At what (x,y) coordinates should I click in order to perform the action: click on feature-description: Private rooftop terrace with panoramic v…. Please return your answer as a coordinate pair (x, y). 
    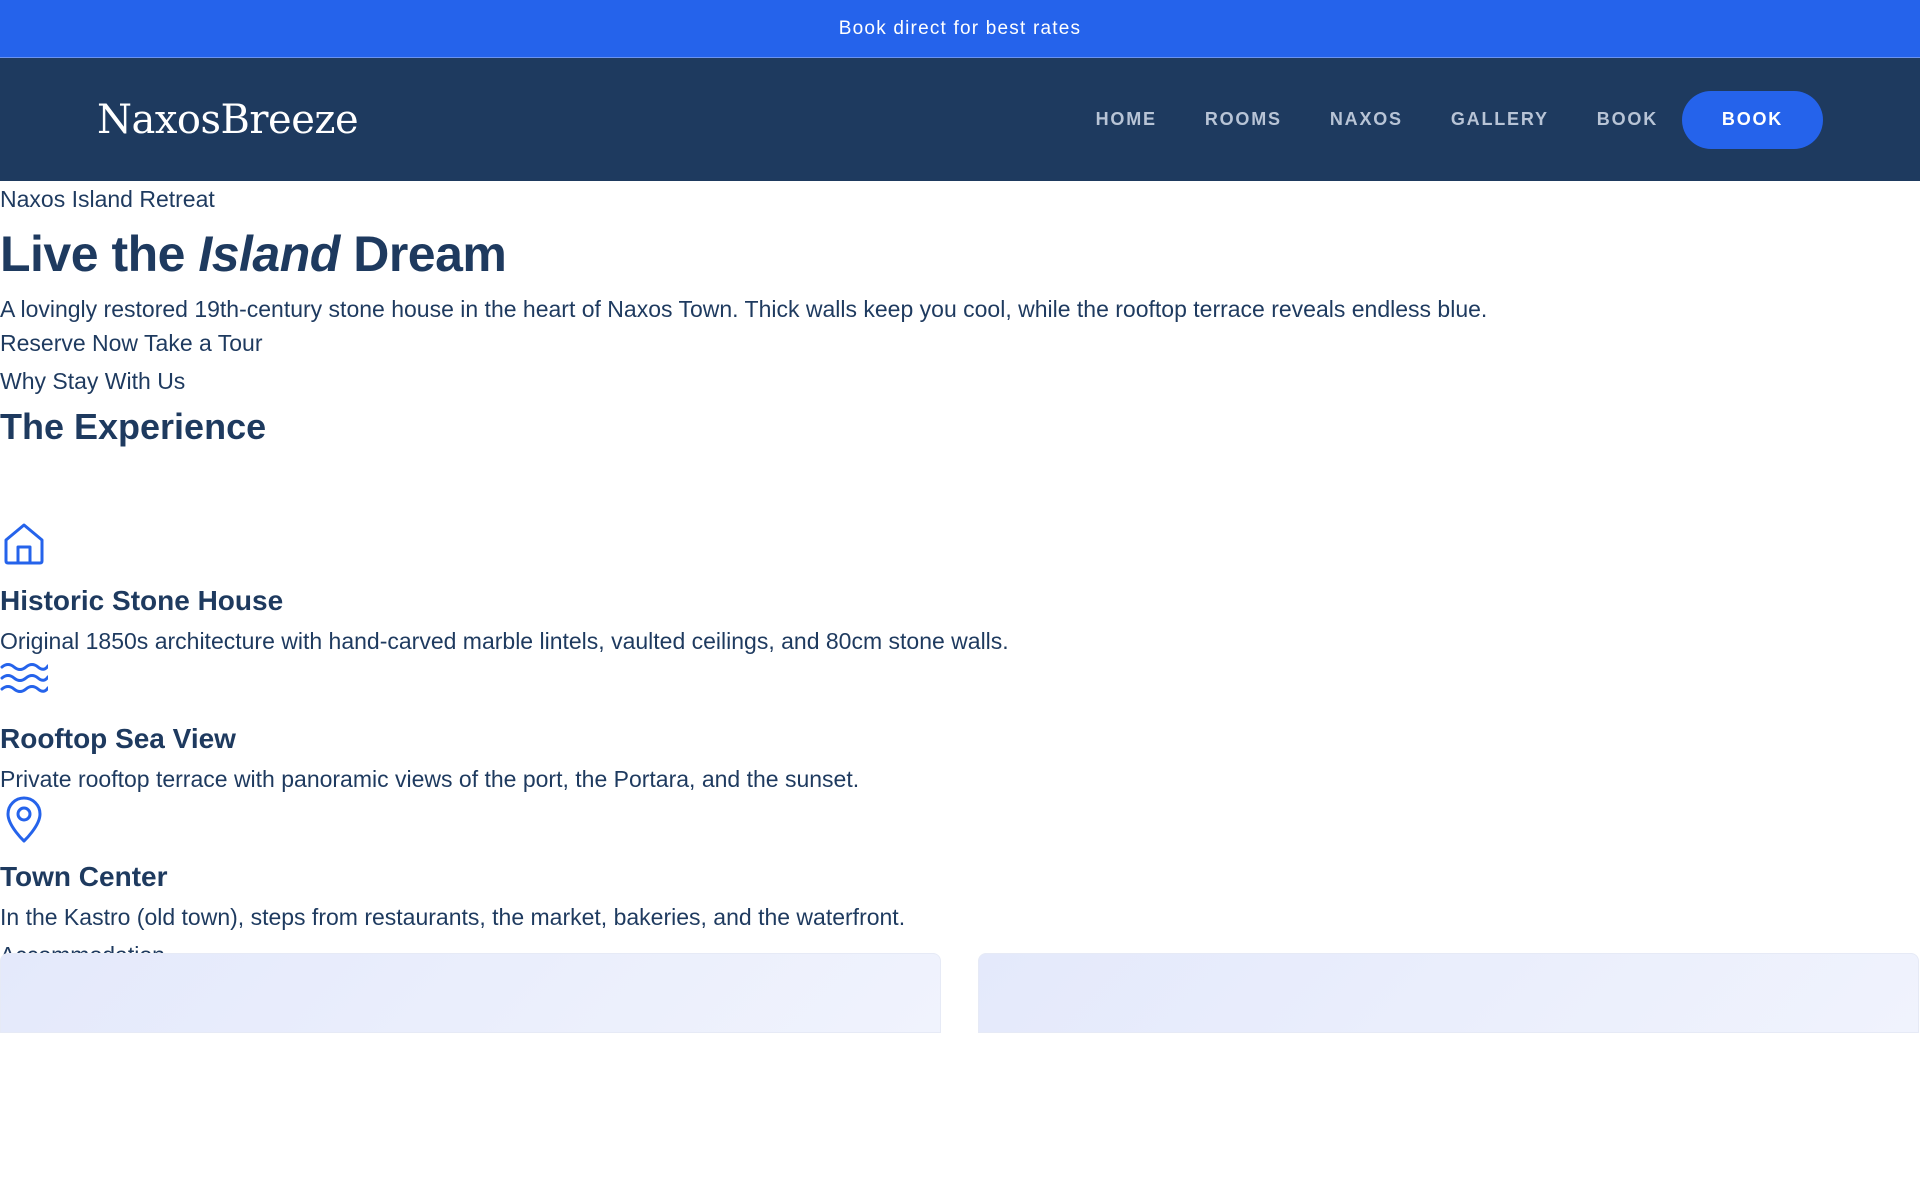
    Looking at the image, I should click on (430, 779).